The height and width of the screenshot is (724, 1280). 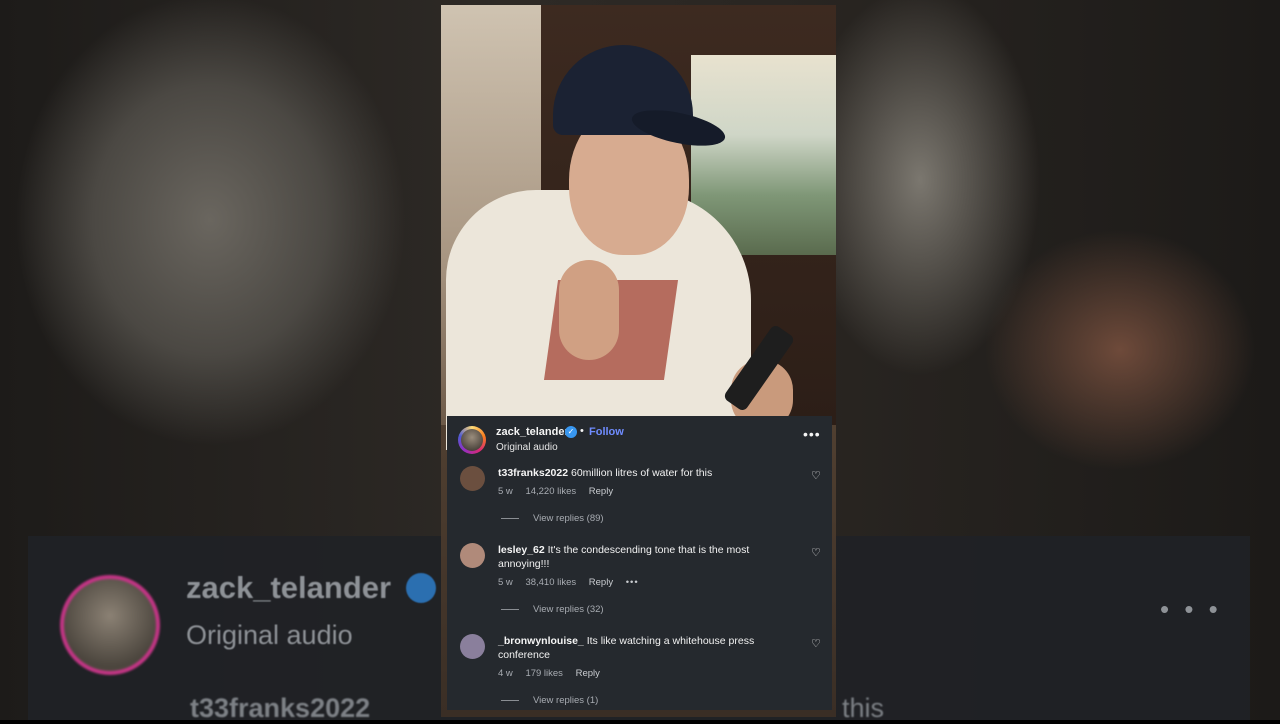 I want to click on comment-text: 60million litres of water for this, so click(x=641, y=473).